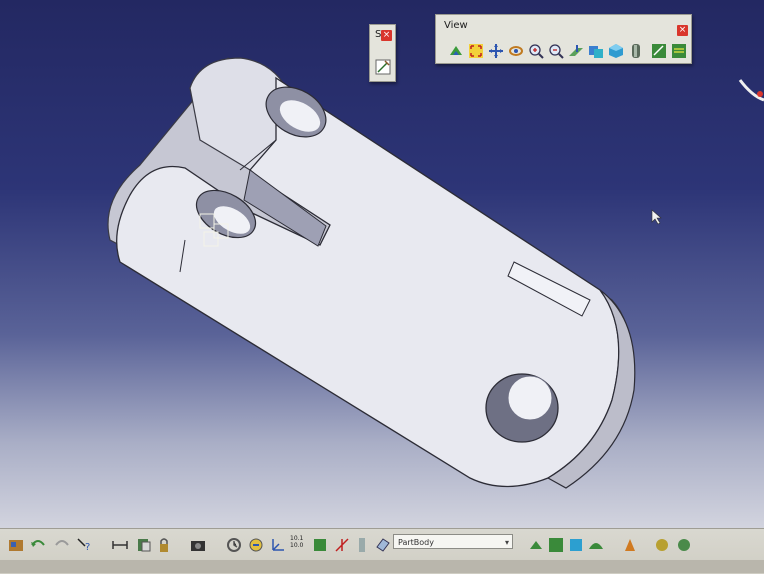 The width and height of the screenshot is (764, 574). What do you see at coordinates (342, 545) in the screenshot?
I see `snap-icon` at bounding box center [342, 545].